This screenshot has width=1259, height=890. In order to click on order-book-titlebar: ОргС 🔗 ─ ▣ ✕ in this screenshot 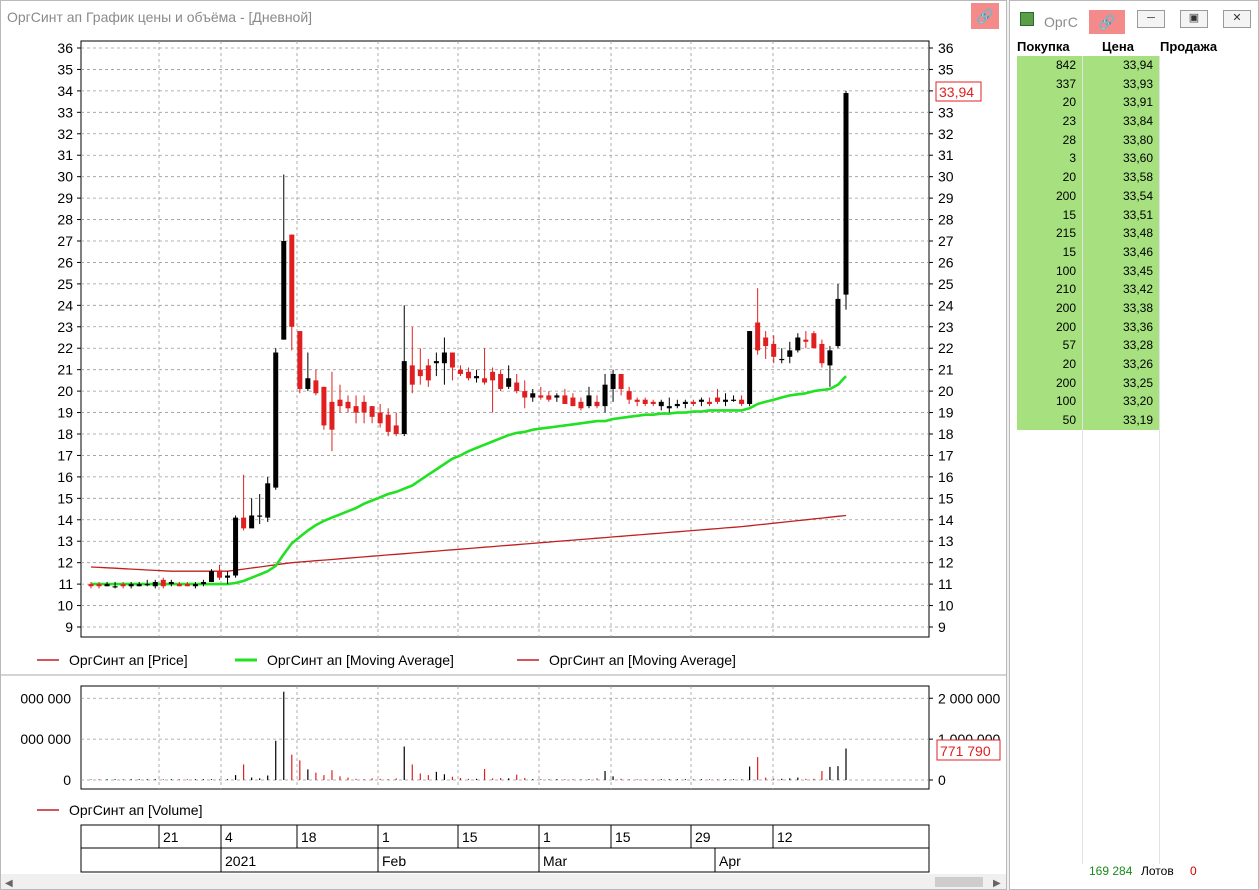, I will do `click(1134, 17)`.